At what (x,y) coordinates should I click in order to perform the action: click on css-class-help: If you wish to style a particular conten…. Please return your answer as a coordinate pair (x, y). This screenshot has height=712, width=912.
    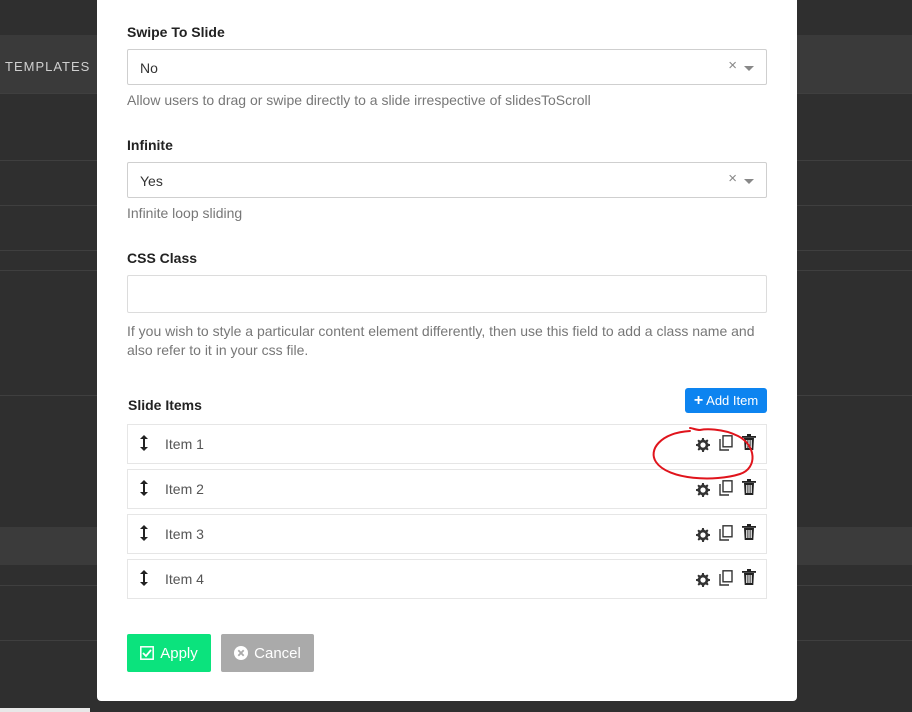
    Looking at the image, I should click on (441, 340).